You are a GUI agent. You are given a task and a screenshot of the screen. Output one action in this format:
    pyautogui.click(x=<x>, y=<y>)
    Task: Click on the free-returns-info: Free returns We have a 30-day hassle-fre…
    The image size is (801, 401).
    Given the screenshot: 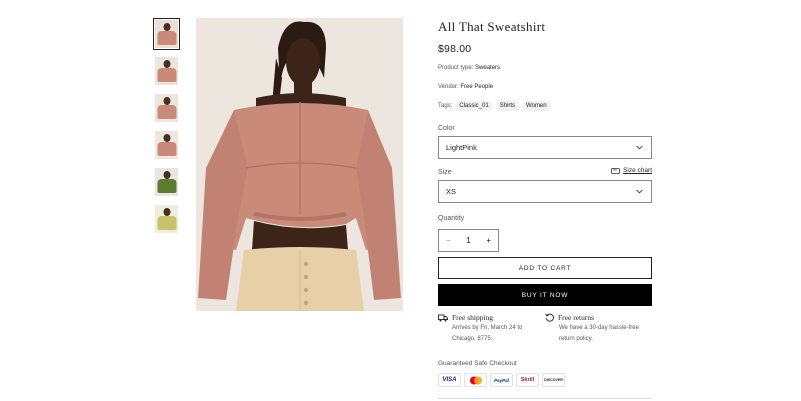 What is the action you would take?
    pyautogui.click(x=598, y=328)
    